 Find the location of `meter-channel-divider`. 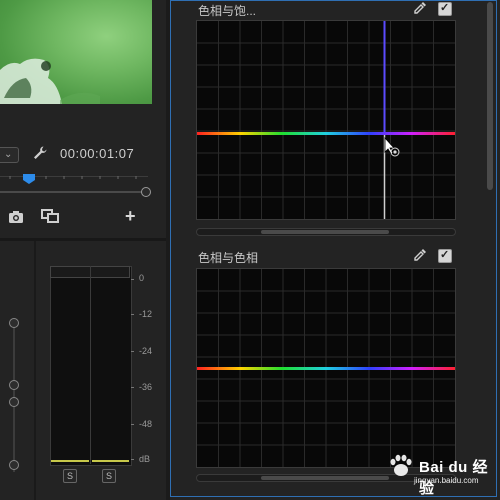

meter-channel-divider is located at coordinates (90, 365).